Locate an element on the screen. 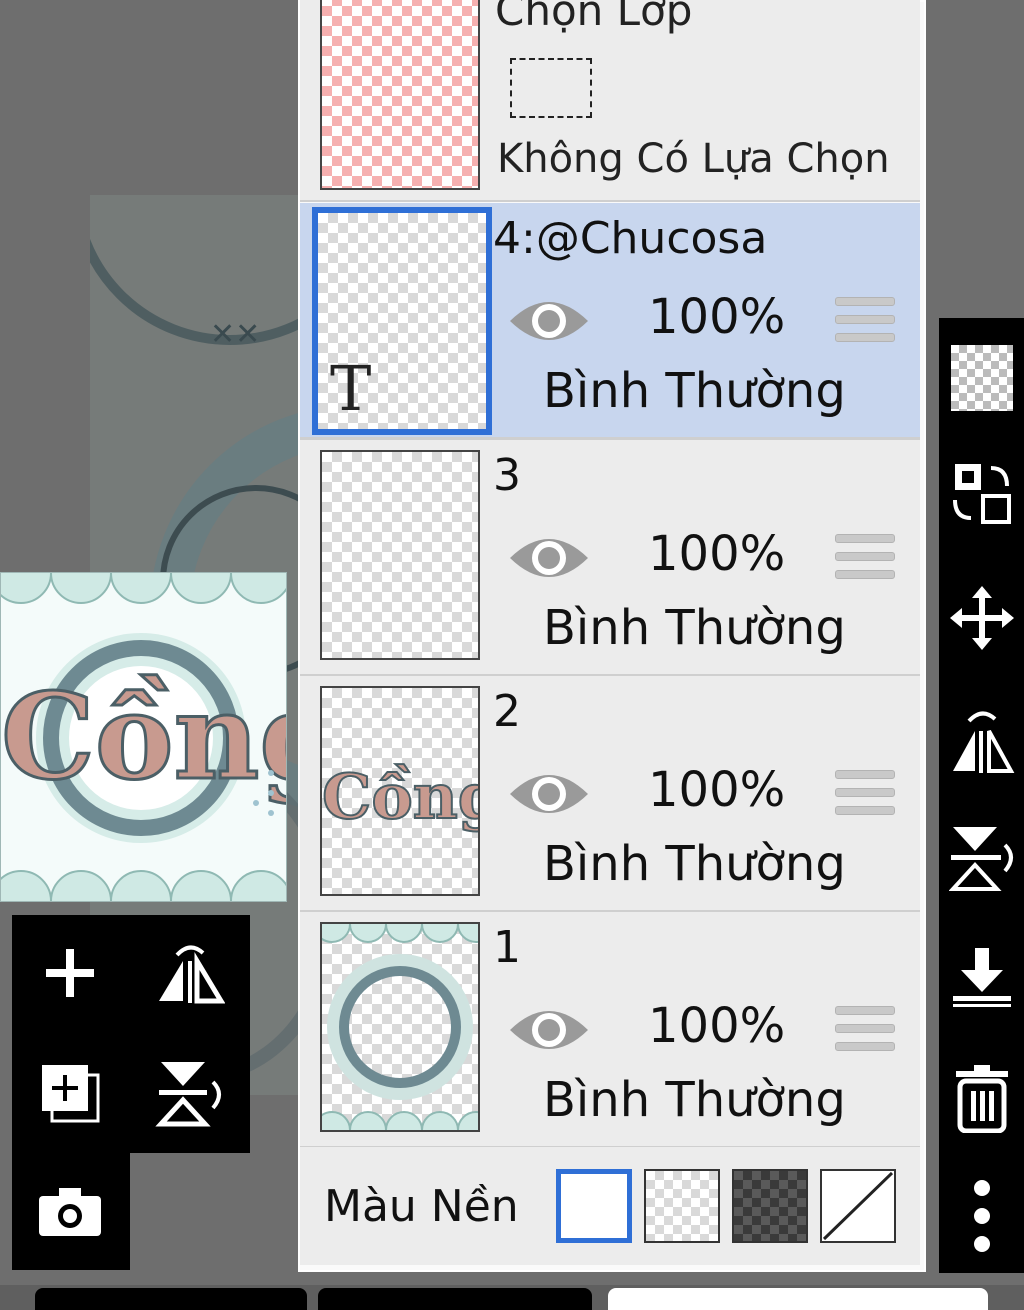 The image size is (1024, 1310). bottom-bar is located at coordinates (512, 1297).